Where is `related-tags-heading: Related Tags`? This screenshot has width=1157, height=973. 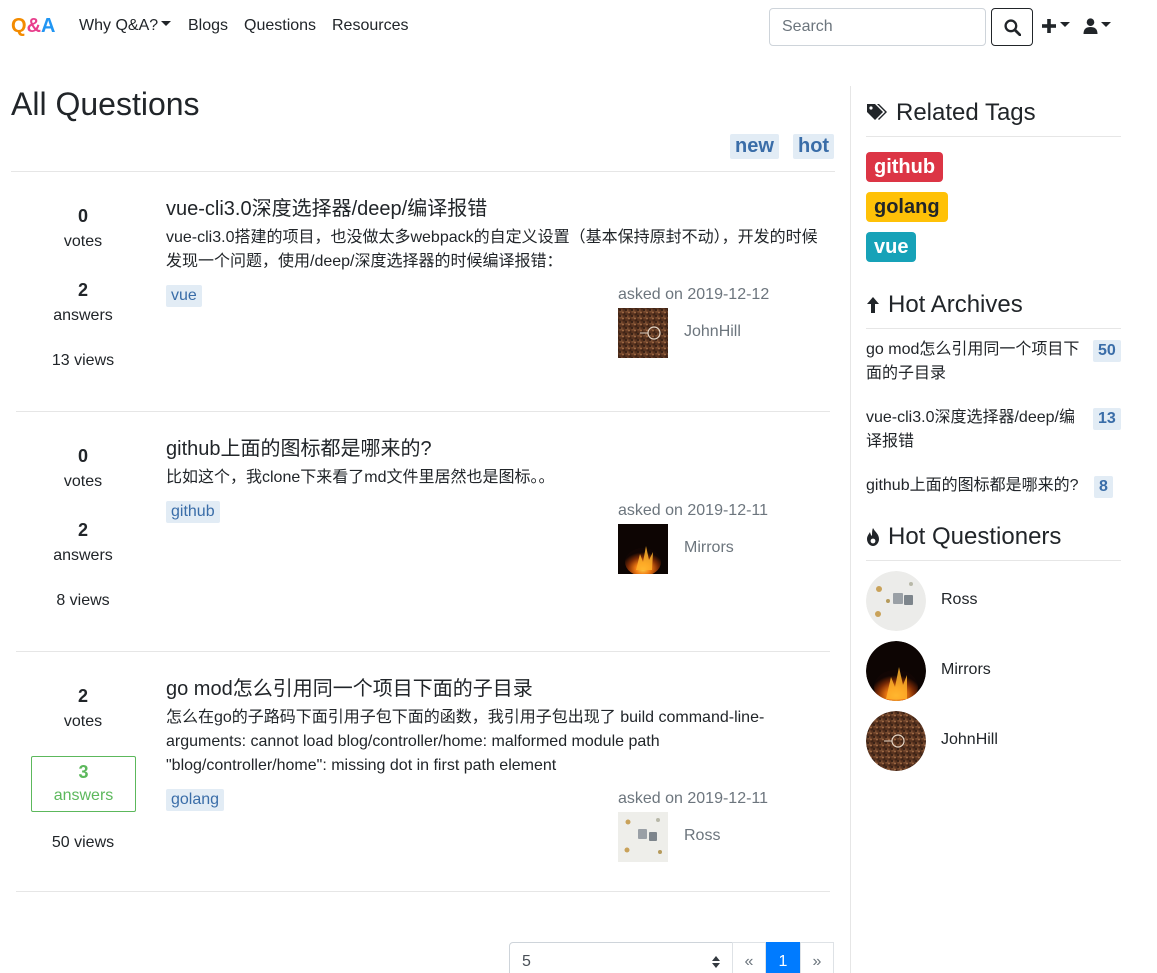
related-tags-heading: Related Tags is located at coordinates (951, 113).